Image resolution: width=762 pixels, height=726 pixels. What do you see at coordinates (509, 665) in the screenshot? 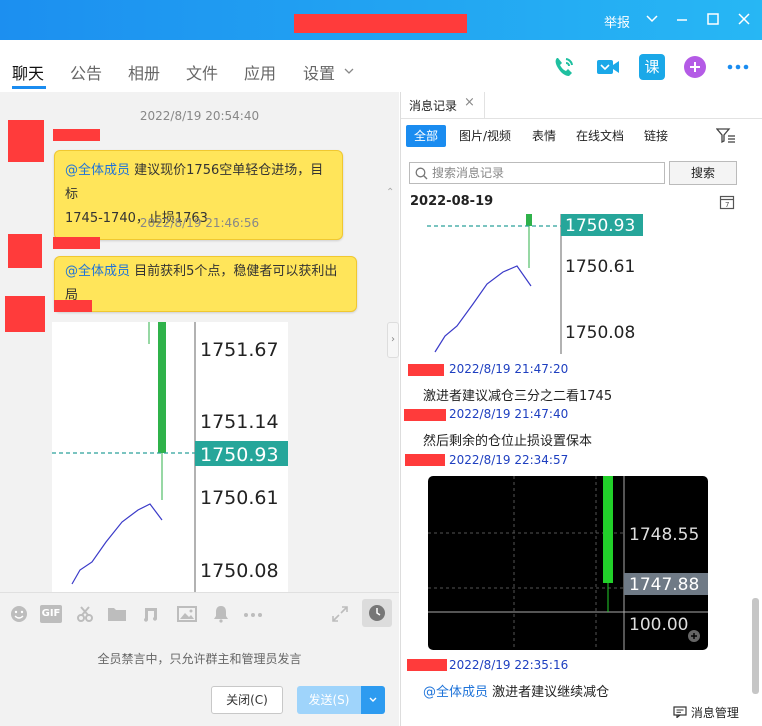
I see `history-timestamp: 2022/8/19 22:35:16` at bounding box center [509, 665].